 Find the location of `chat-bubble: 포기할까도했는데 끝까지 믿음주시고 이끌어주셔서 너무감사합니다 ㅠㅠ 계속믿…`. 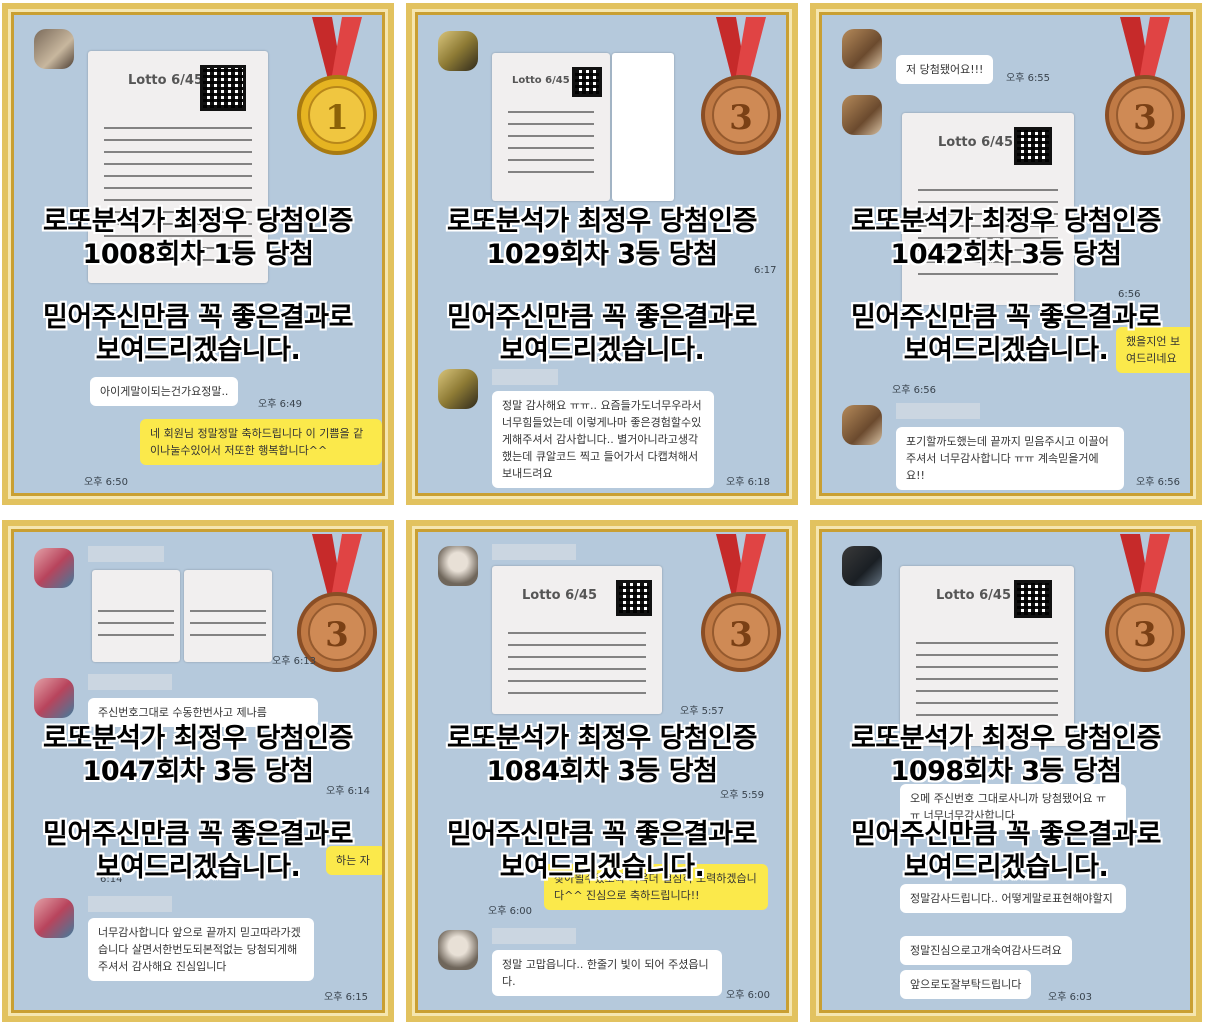

chat-bubble: 포기할까도했는데 끝까지 믿음주시고 이끌어주셔서 너무감사합니다 ㅠㅠ 계속믿… is located at coordinates (1010, 459).